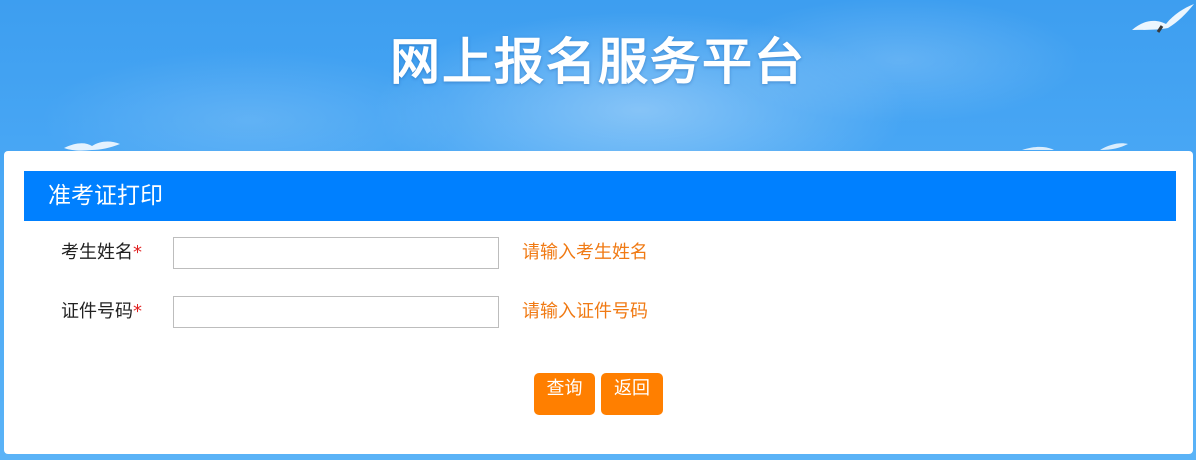 This screenshot has height=460, width=1196. Describe the element at coordinates (92, 146) in the screenshot. I see `seagull-icon` at that location.